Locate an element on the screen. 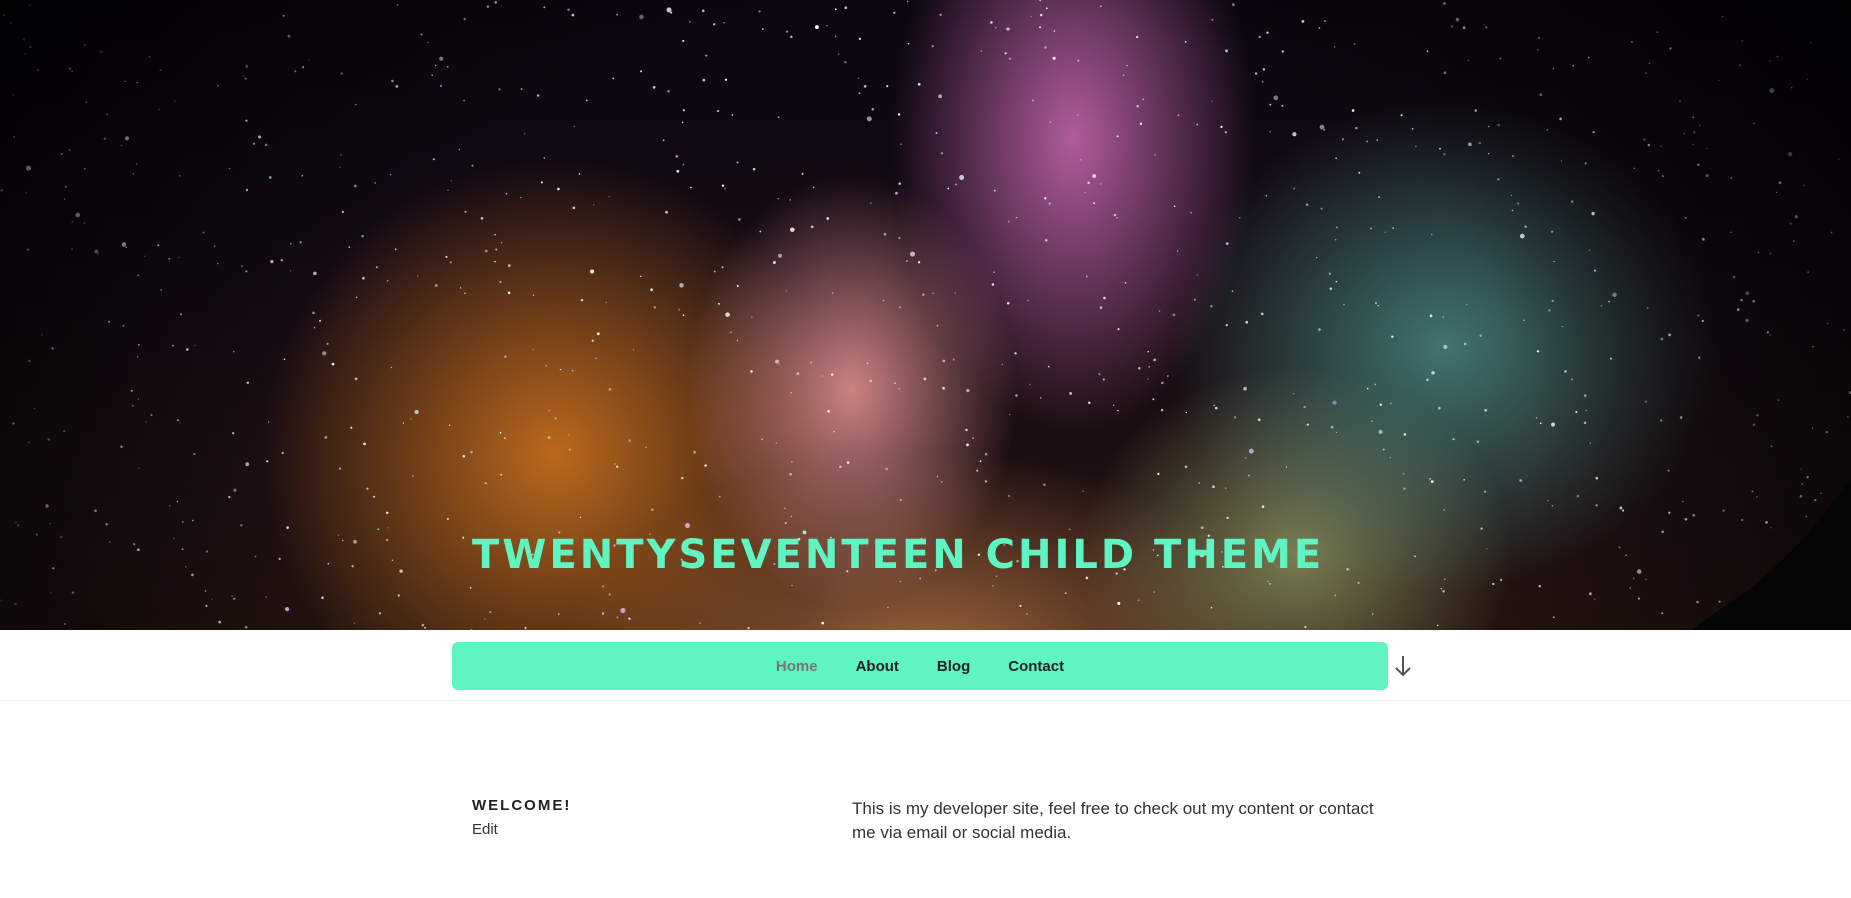 This screenshot has width=1851, height=898. page-title: WELCOME! is located at coordinates (522, 805).